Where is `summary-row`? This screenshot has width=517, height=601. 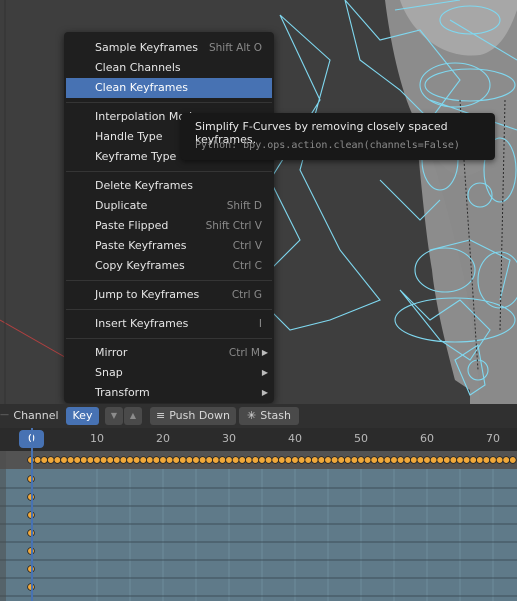 summary-row is located at coordinates (258, 460).